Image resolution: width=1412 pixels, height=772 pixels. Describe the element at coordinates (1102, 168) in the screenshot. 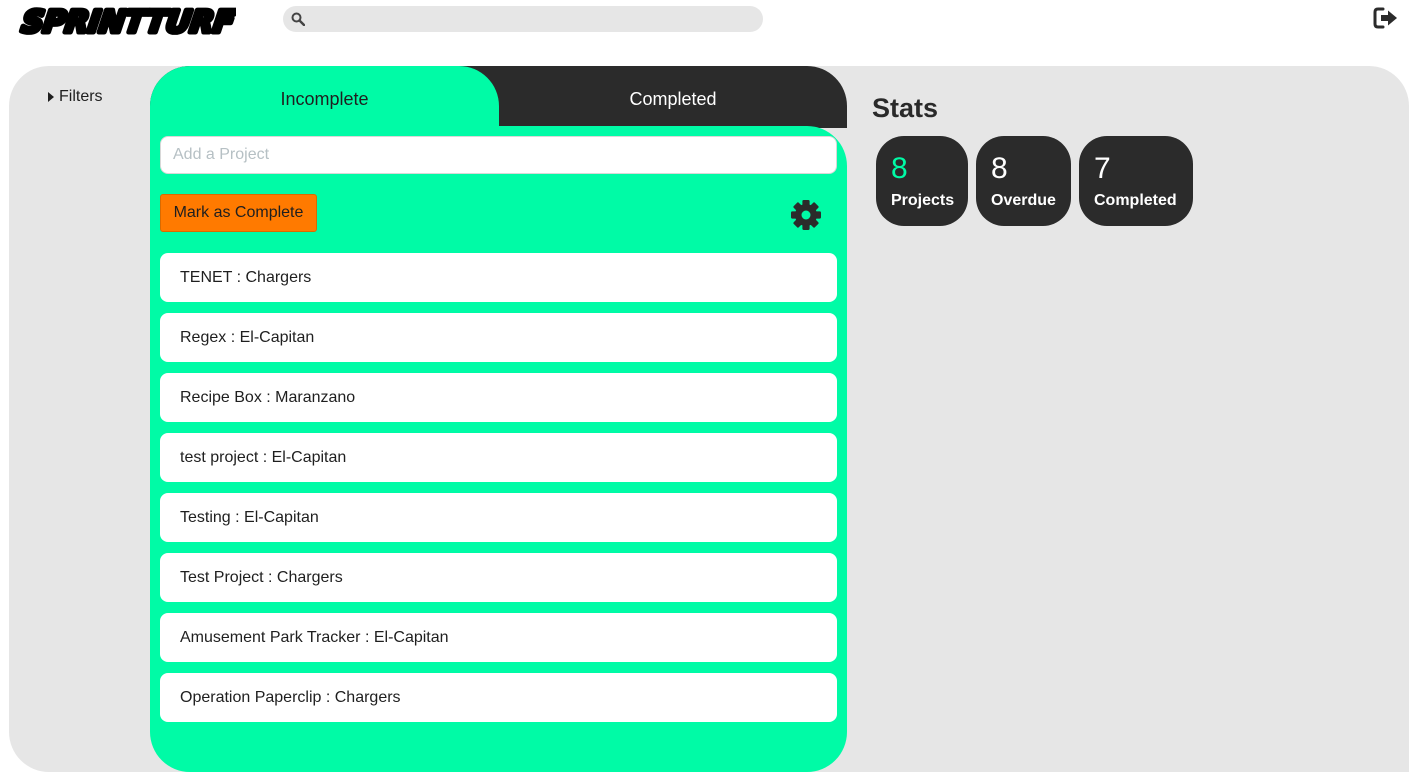

I see `stat-completed-value: 7` at that location.